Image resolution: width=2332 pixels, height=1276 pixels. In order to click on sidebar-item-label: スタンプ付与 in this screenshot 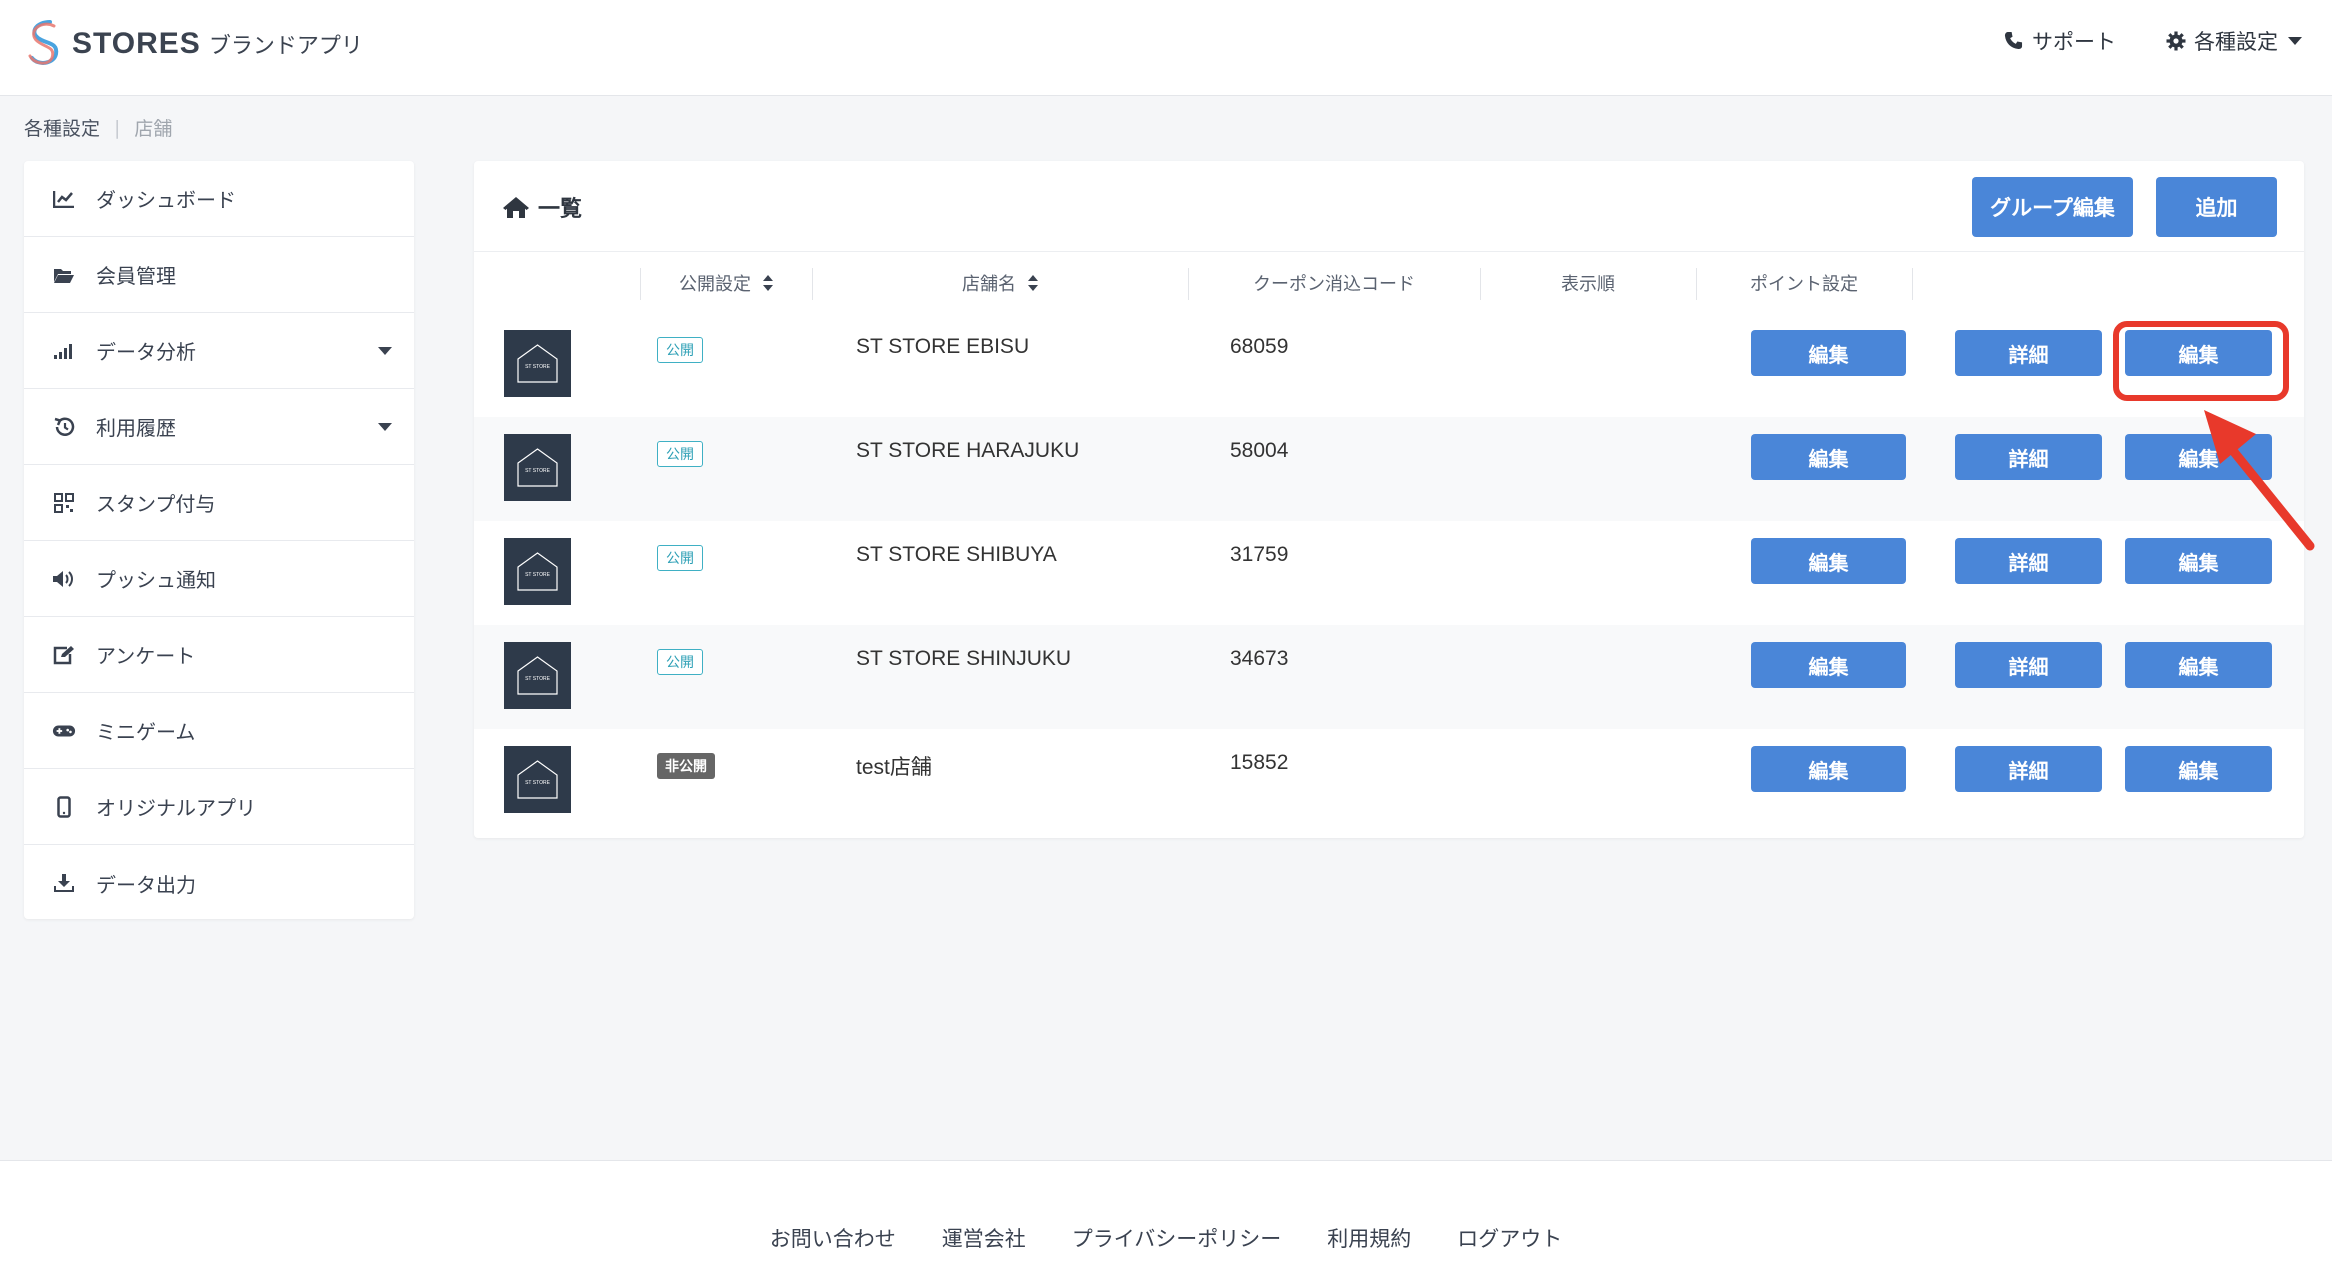, I will do `click(156, 504)`.